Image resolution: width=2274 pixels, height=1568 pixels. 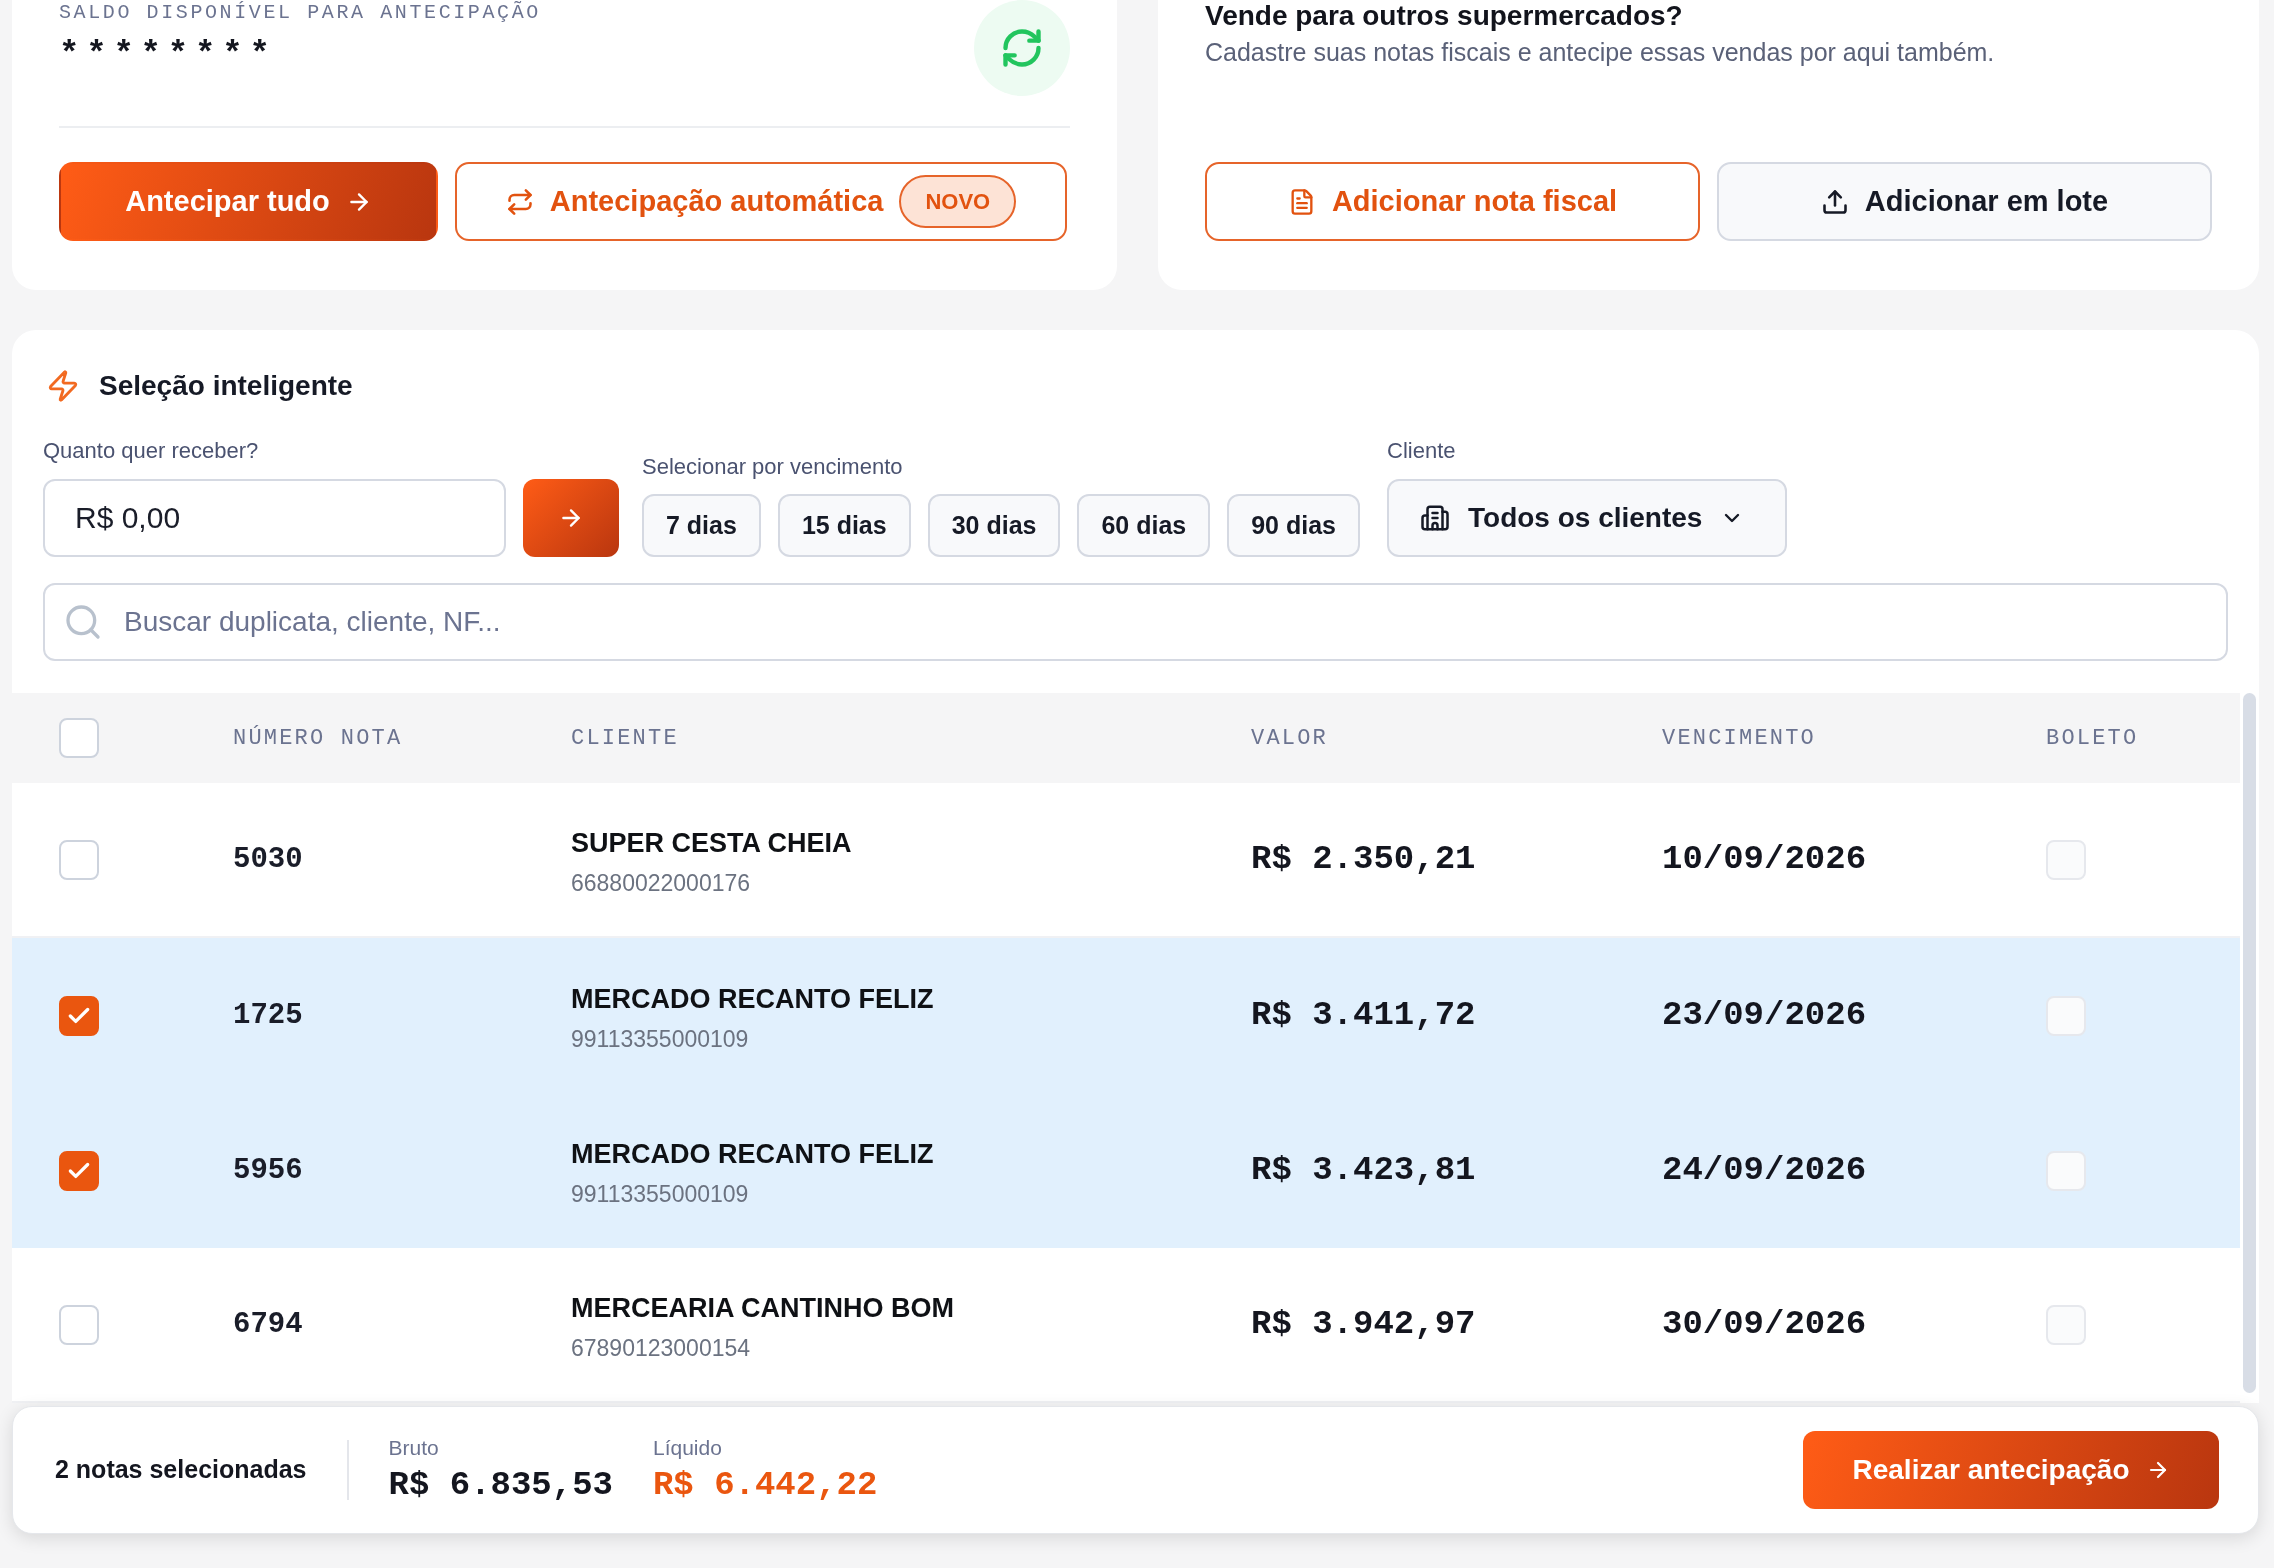 I want to click on due-filter-chip: 7 dias, so click(x=701, y=525).